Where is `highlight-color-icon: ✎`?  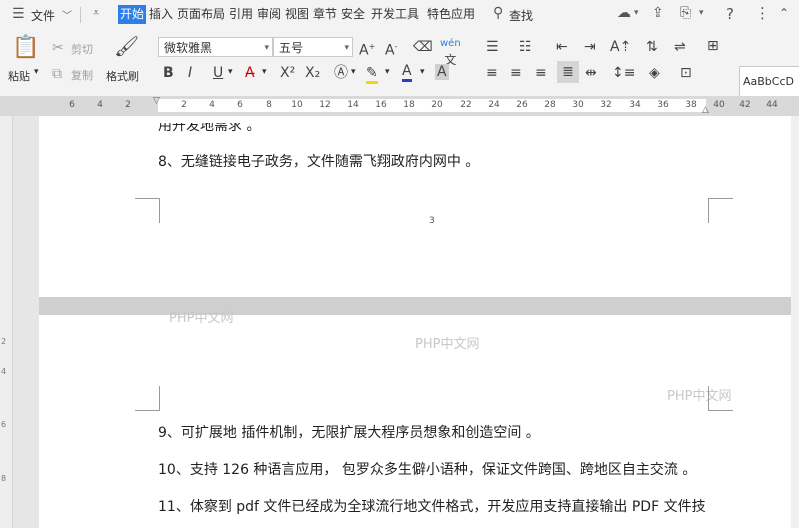
highlight-color-icon: ✎ is located at coordinates (372, 74).